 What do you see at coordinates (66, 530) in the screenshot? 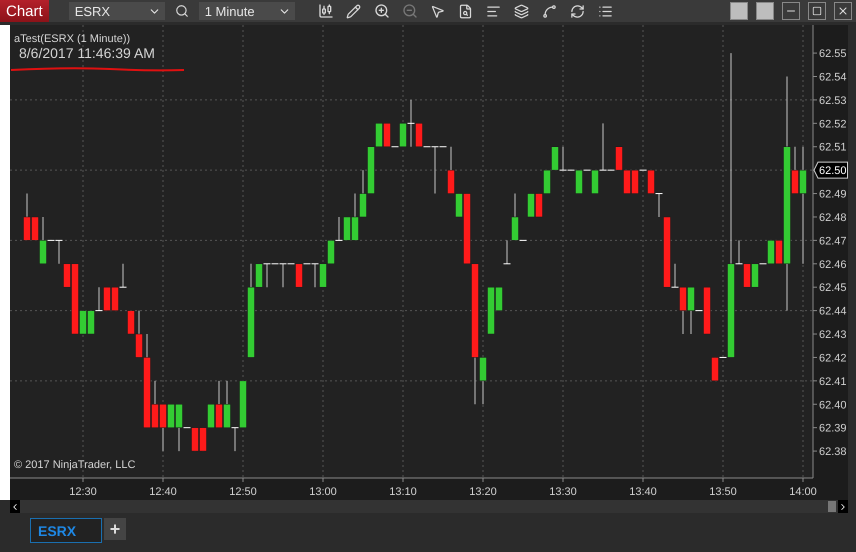
I see `chart-tab: ESRX` at bounding box center [66, 530].